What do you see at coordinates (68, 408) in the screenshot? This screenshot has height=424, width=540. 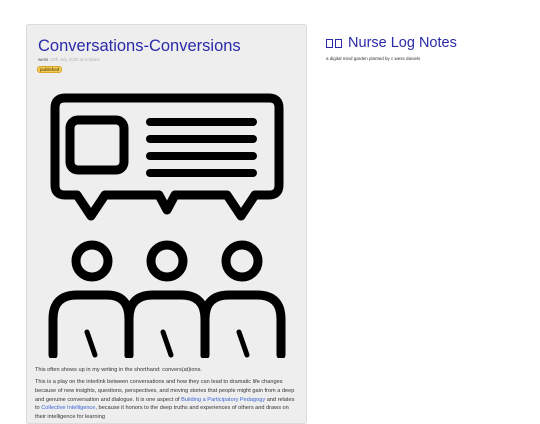 I see `link-collective-intelligence: Collective Intelligence` at bounding box center [68, 408].